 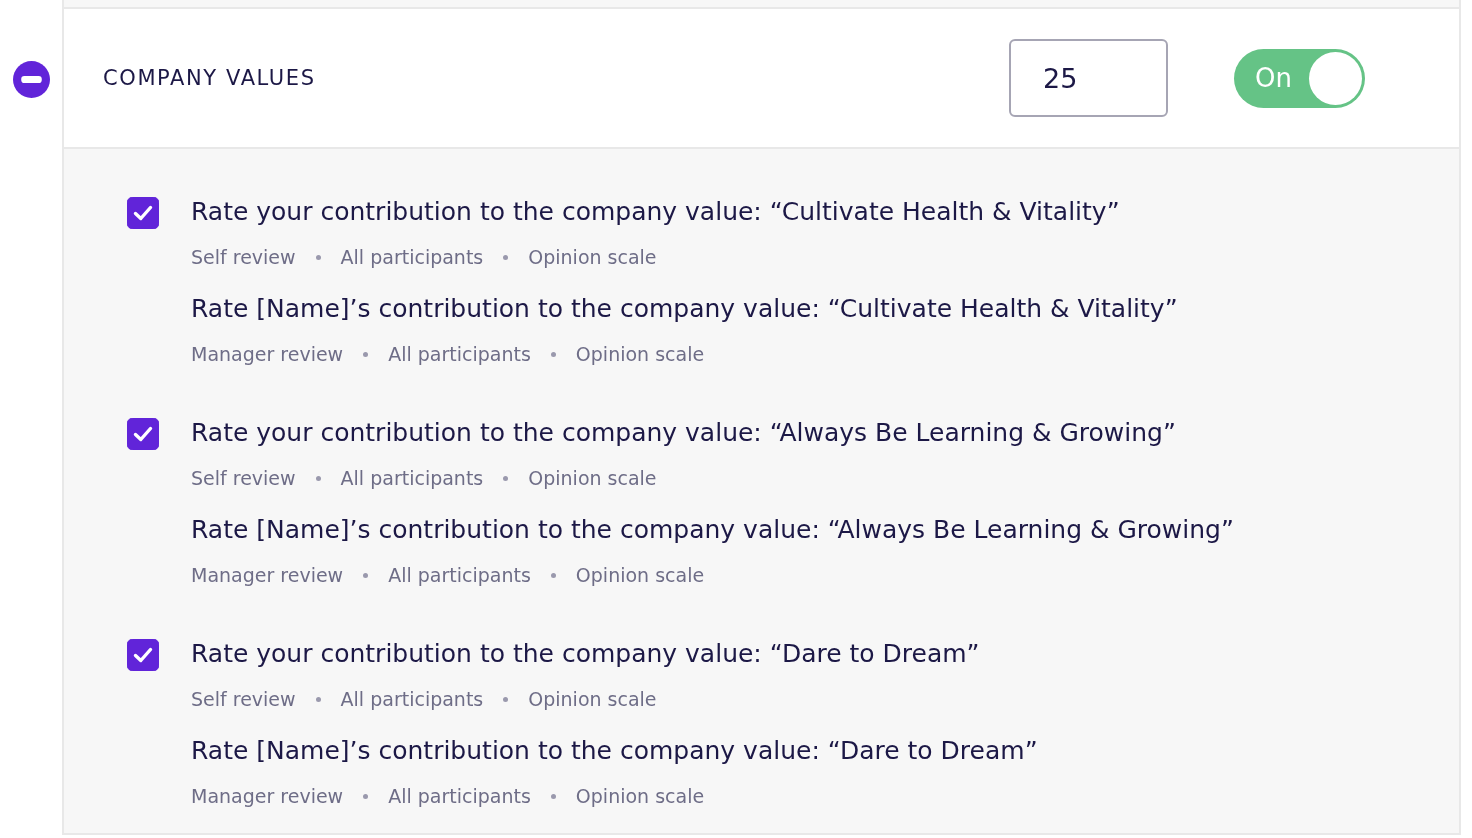 I want to click on section-title: COMPANY VALUES, so click(x=210, y=78).